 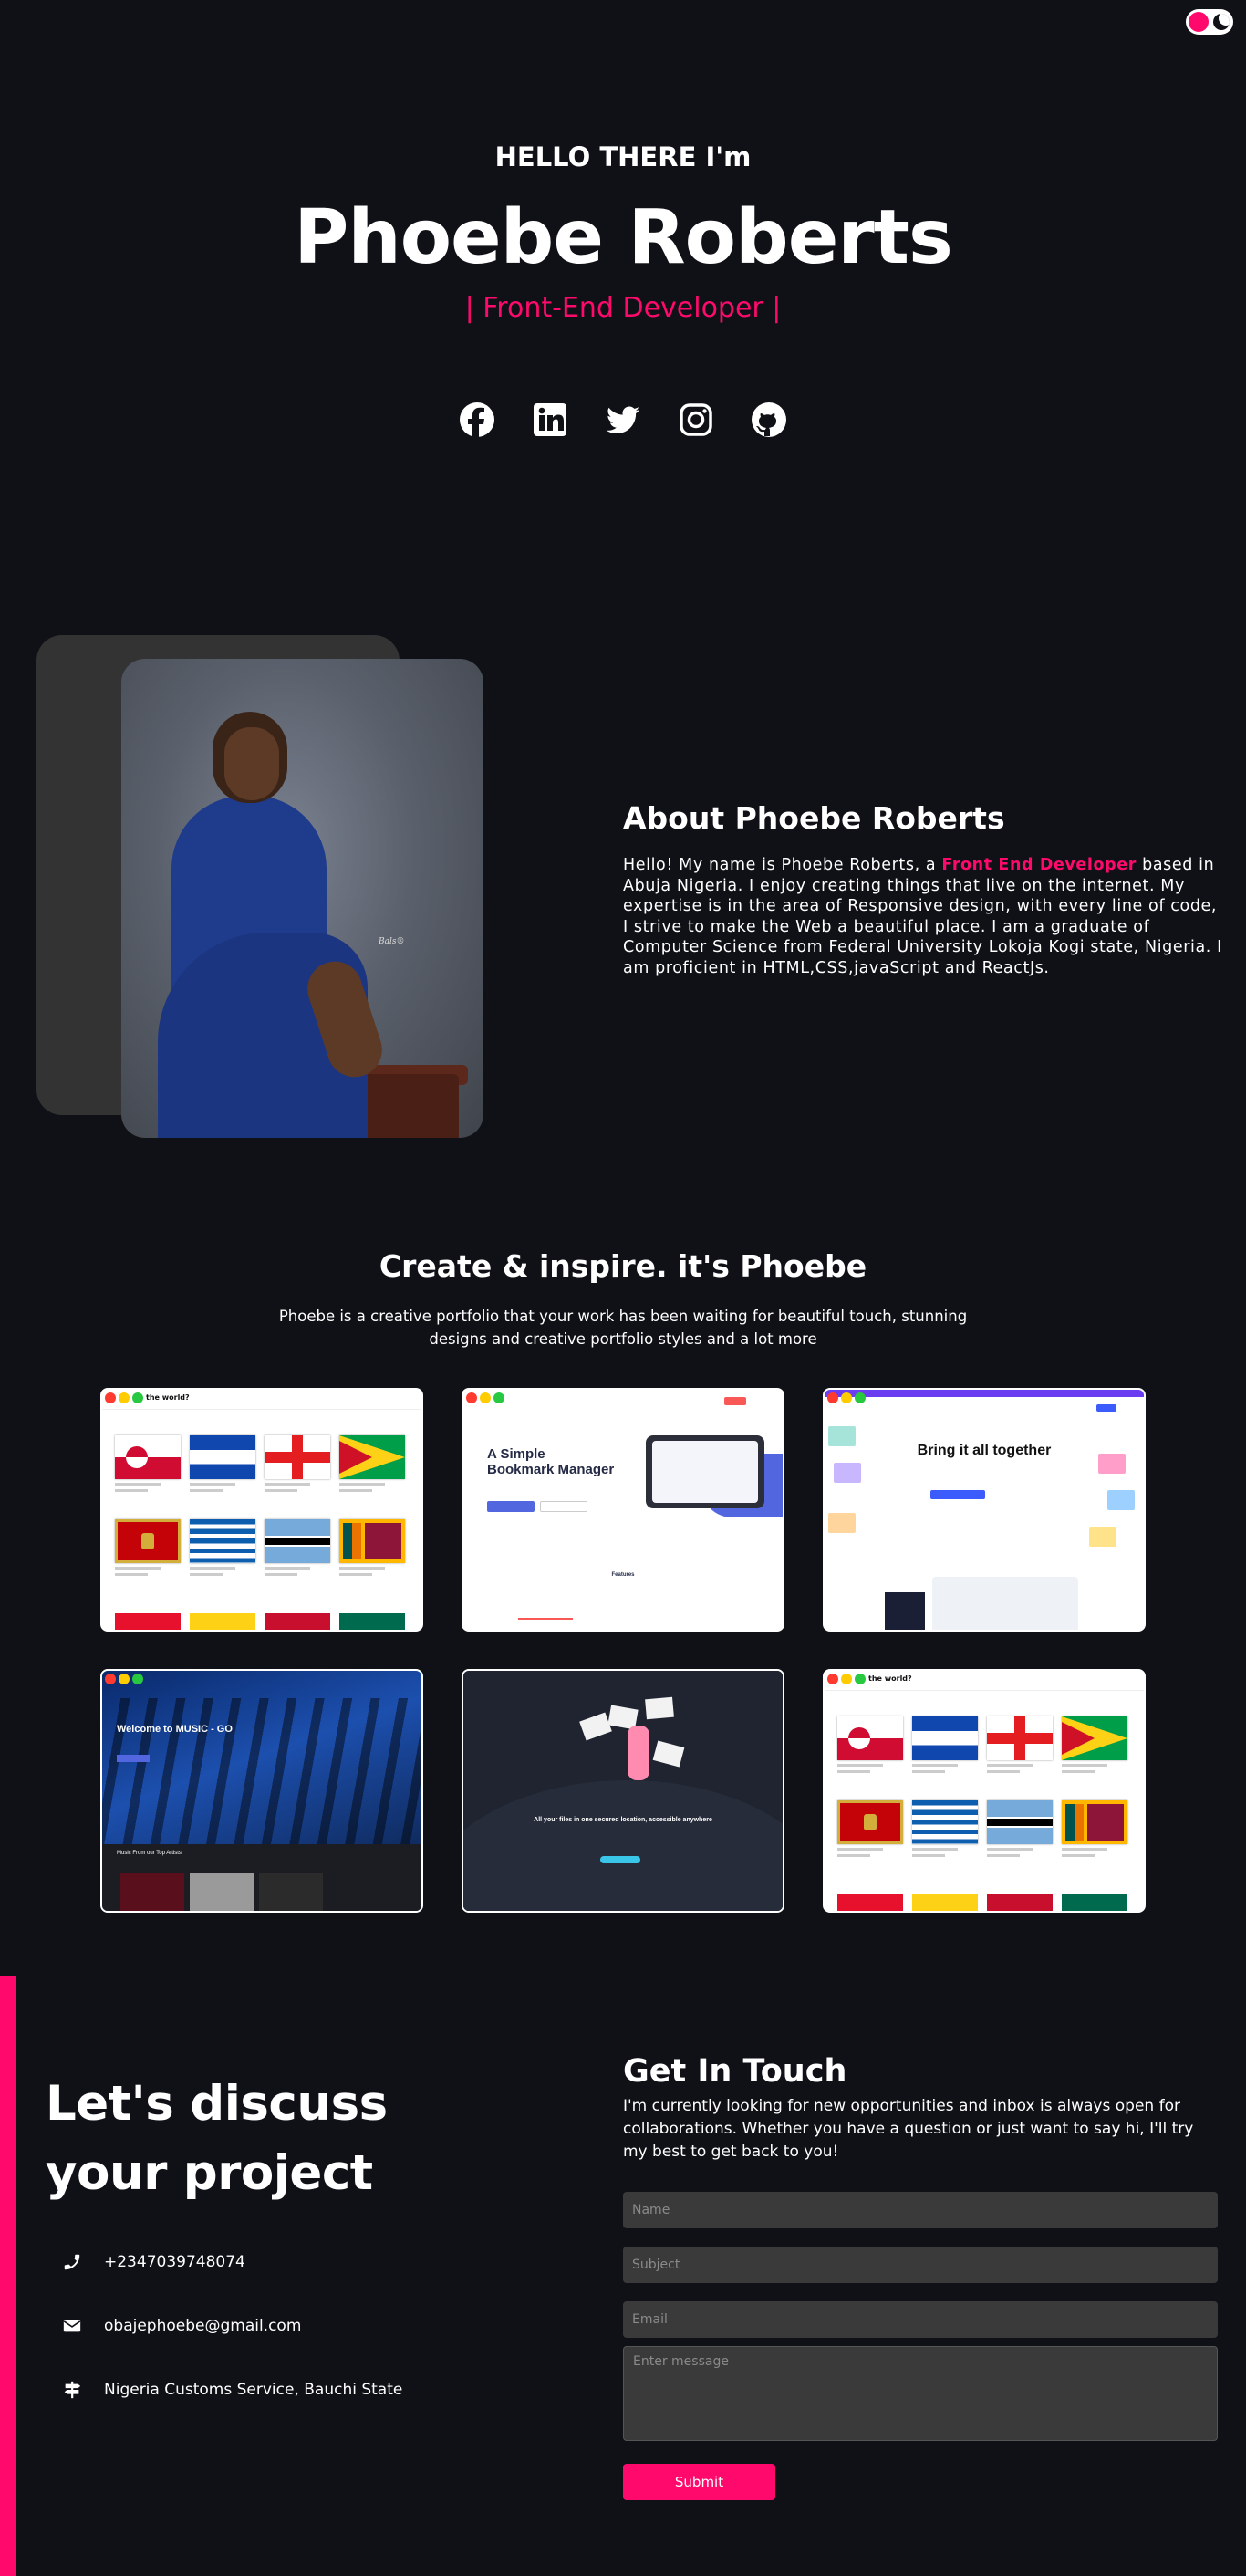 I want to click on linkedin-link, so click(x=550, y=420).